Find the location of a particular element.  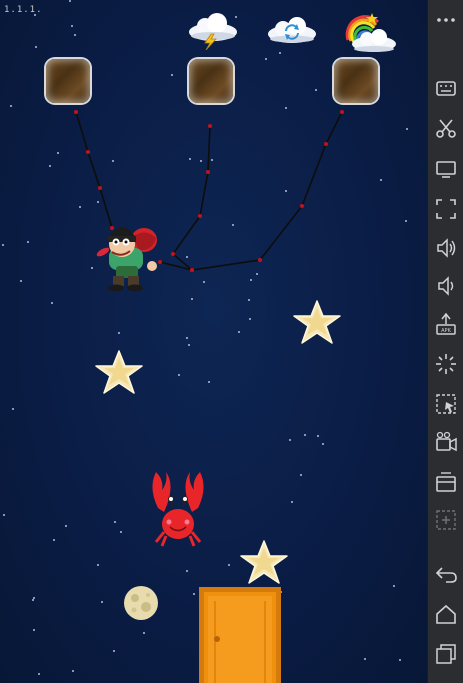

back-icon is located at coordinates (446, 575).